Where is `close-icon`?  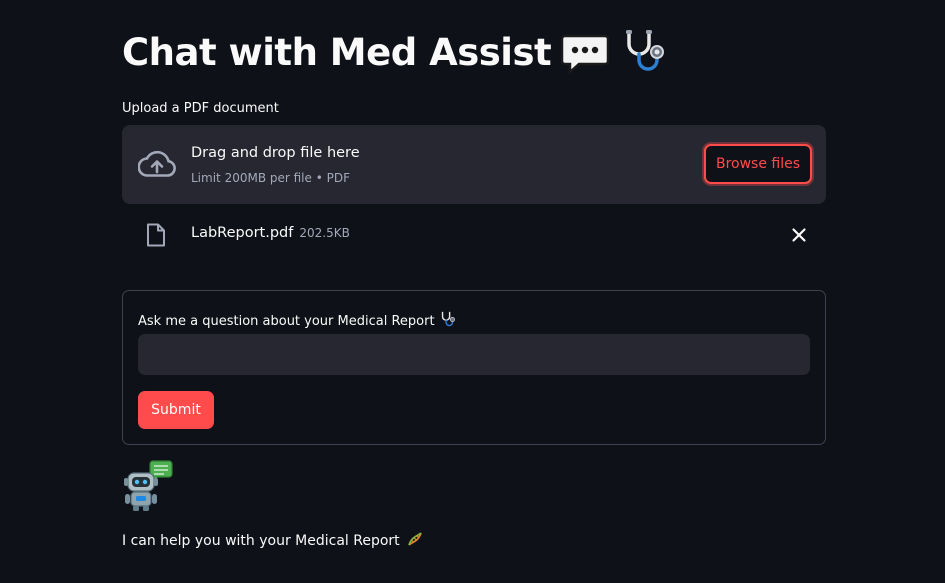
close-icon is located at coordinates (799, 235).